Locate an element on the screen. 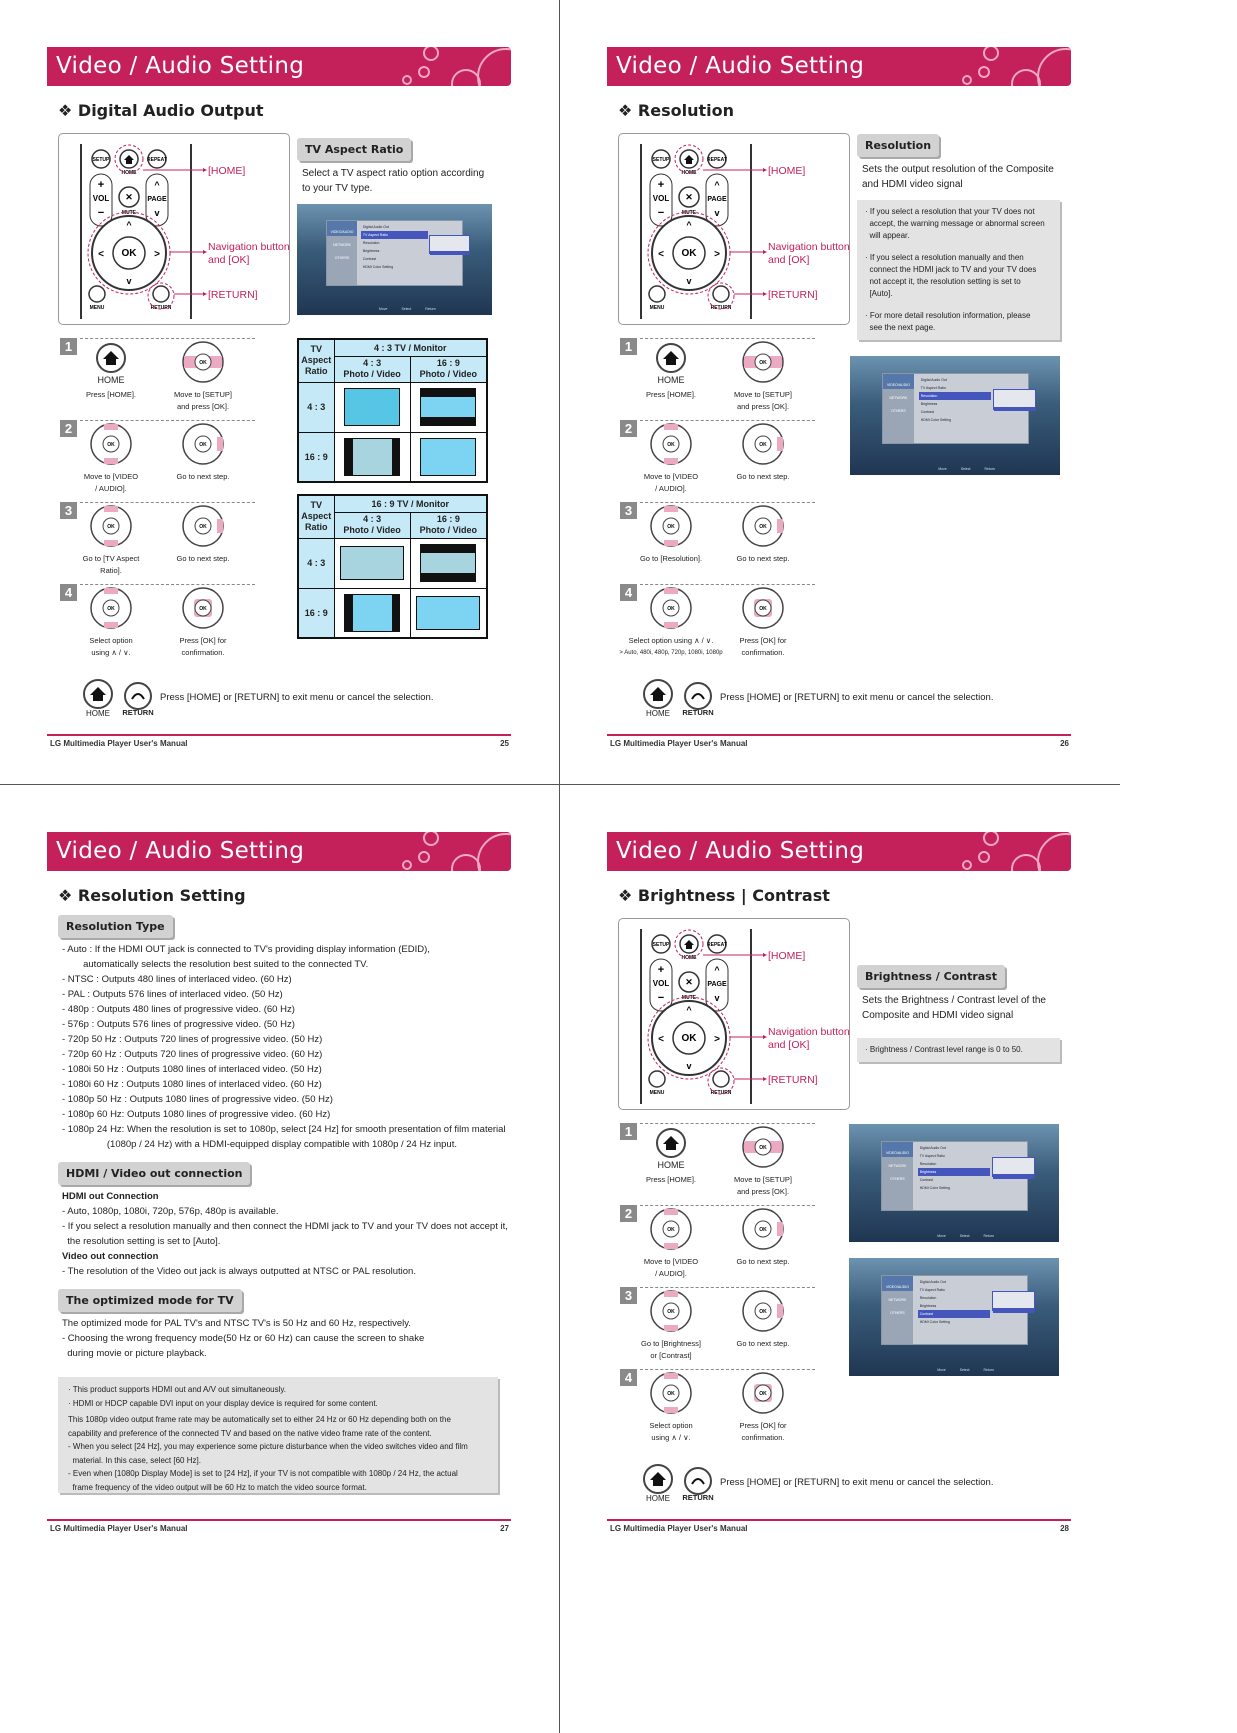 This screenshot has width=1237, height=1733. caption-line: / AUDIO]. is located at coordinates (111, 488).